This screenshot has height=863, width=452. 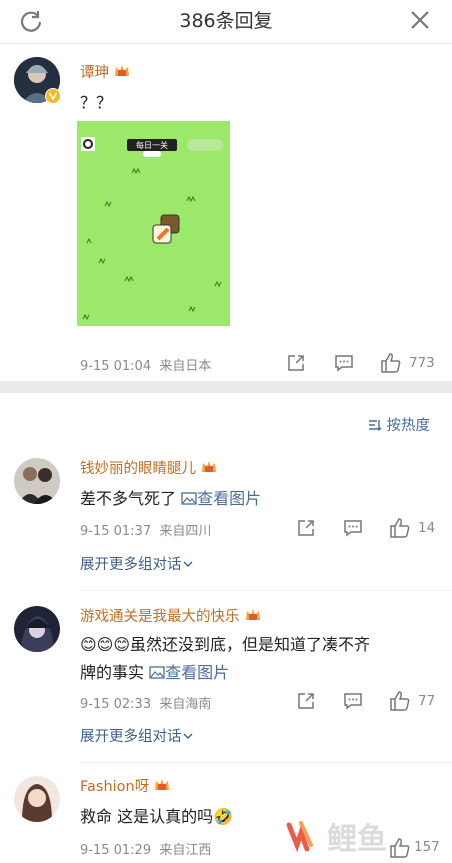 I want to click on comment-meta: 9-15 02:33 来自海南, so click(x=146, y=704).